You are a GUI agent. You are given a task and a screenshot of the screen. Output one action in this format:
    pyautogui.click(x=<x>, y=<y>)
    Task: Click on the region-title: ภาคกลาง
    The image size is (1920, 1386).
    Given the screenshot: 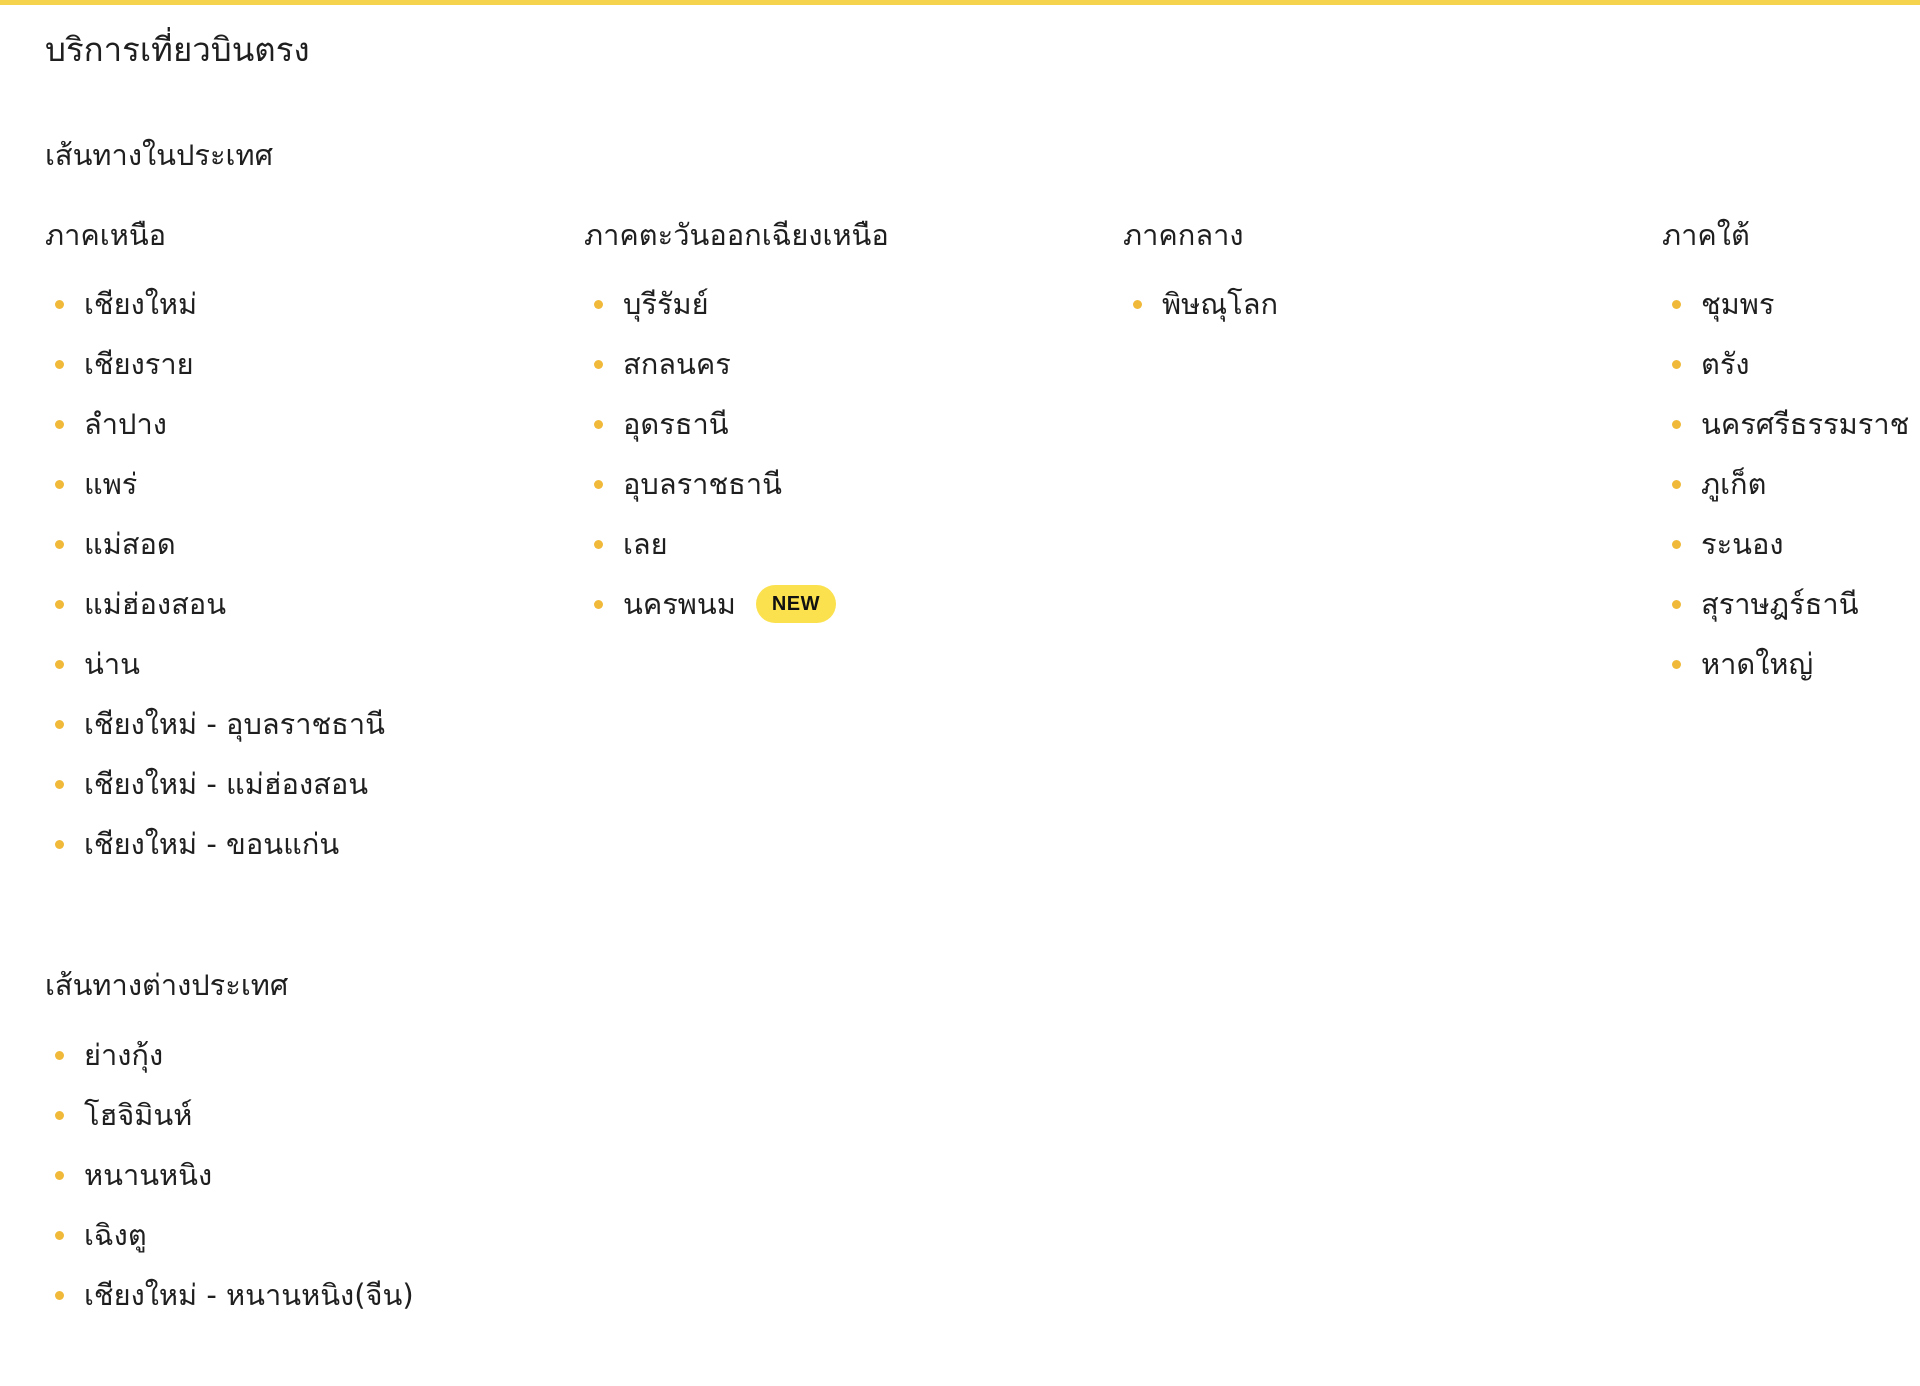 What is the action you would take?
    pyautogui.click(x=1183, y=235)
    